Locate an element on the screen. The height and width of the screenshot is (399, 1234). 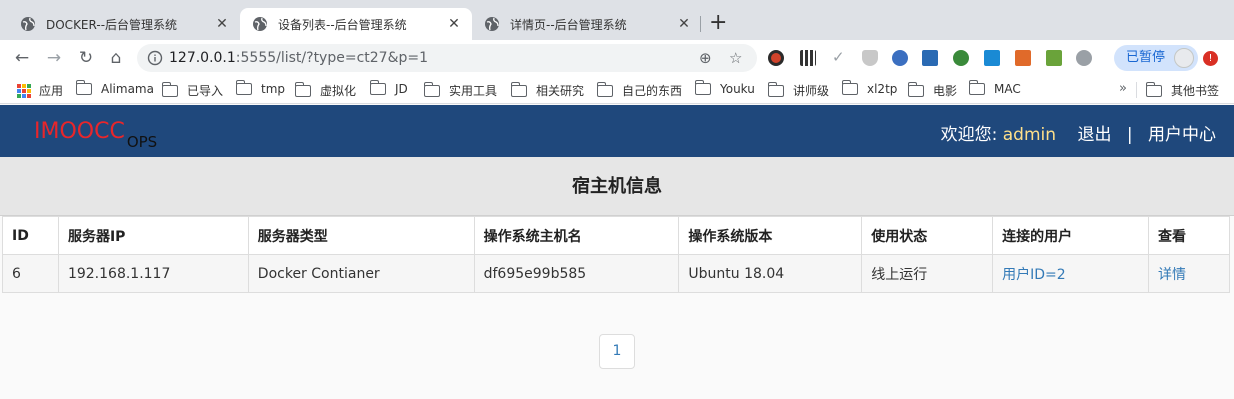
url-path: :5555/list/?type=ct27&p=1 is located at coordinates (332, 58).